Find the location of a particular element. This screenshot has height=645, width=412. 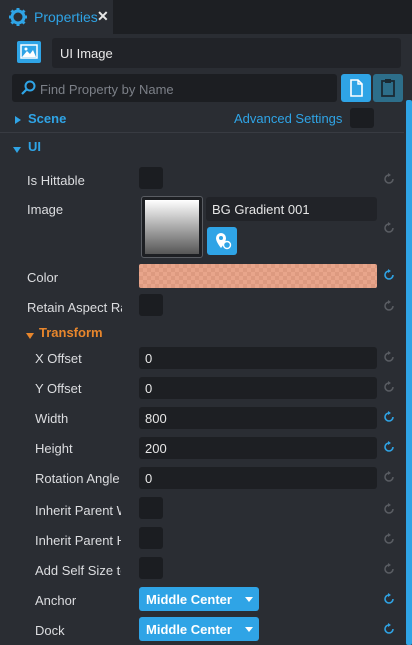

dock-dropdown: Middle Center is located at coordinates (199, 629).